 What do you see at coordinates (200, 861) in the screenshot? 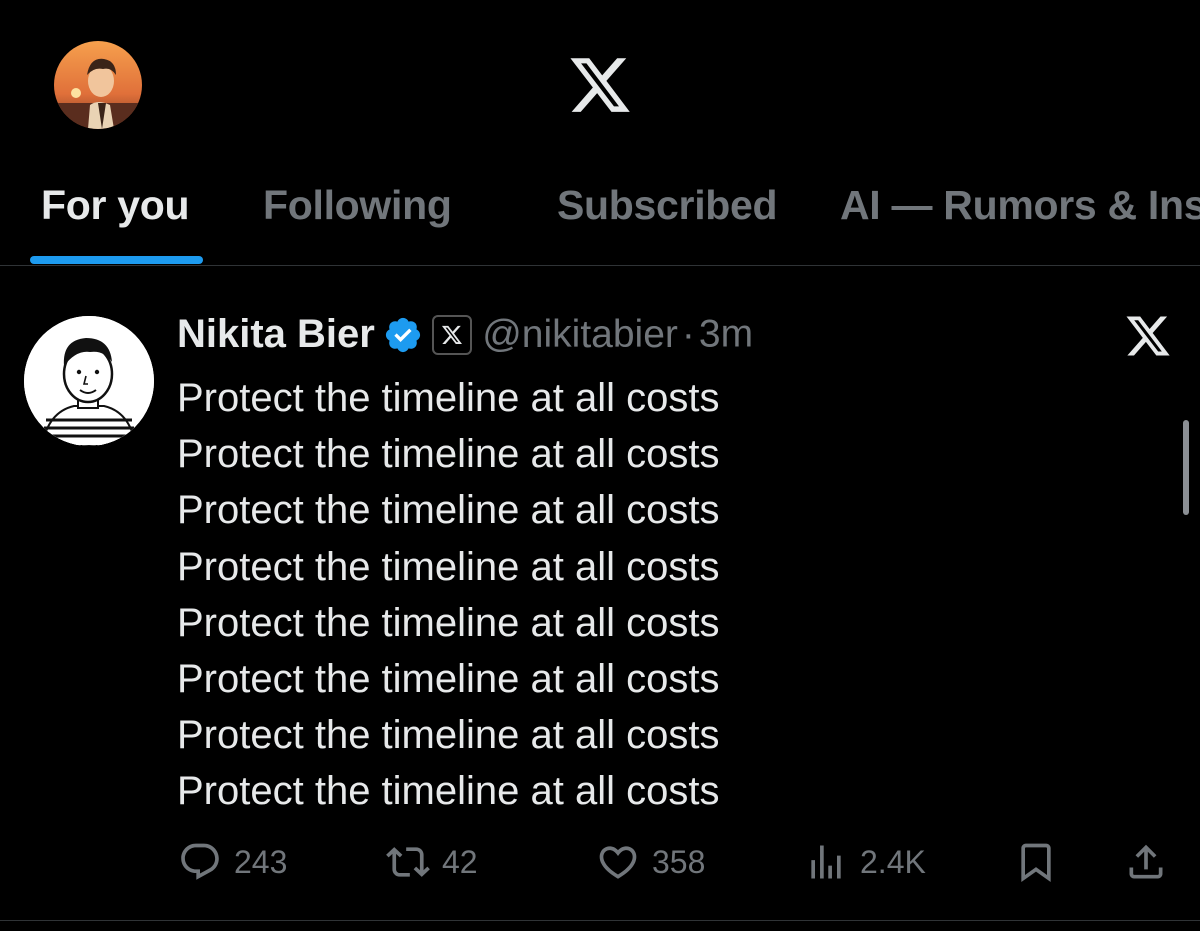
I see `reply-icon` at bounding box center [200, 861].